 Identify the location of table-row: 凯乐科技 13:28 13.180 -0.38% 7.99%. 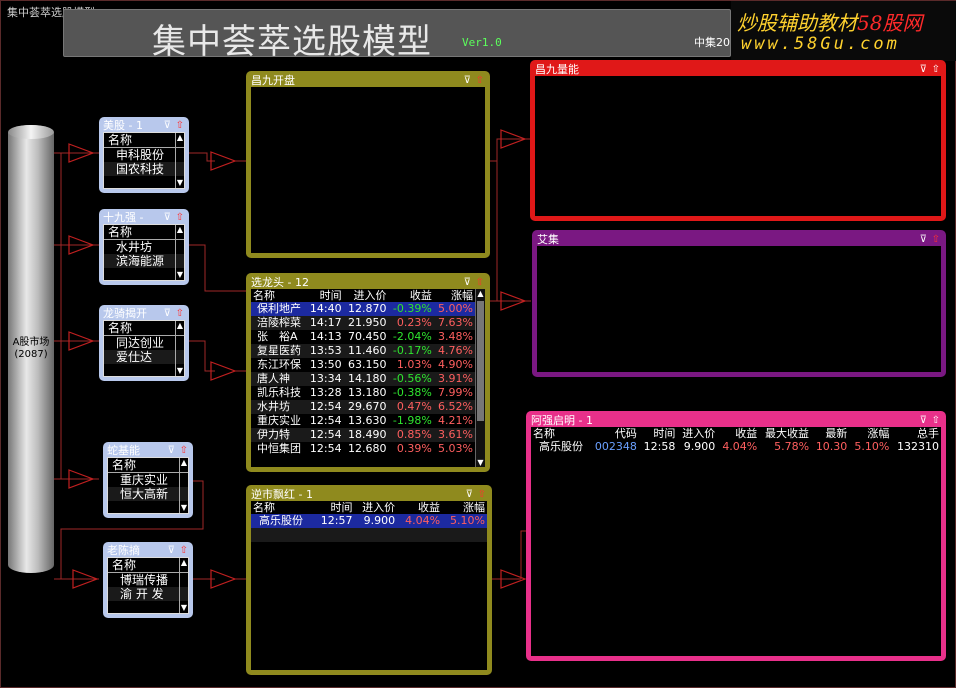
(363, 393).